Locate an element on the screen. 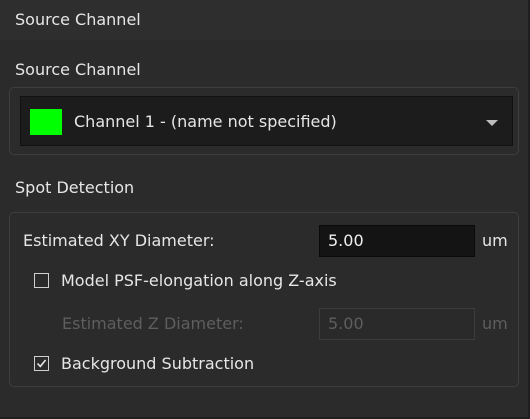 The width and height of the screenshot is (530, 419). background-subtraction-checkbox is located at coordinates (41, 363).